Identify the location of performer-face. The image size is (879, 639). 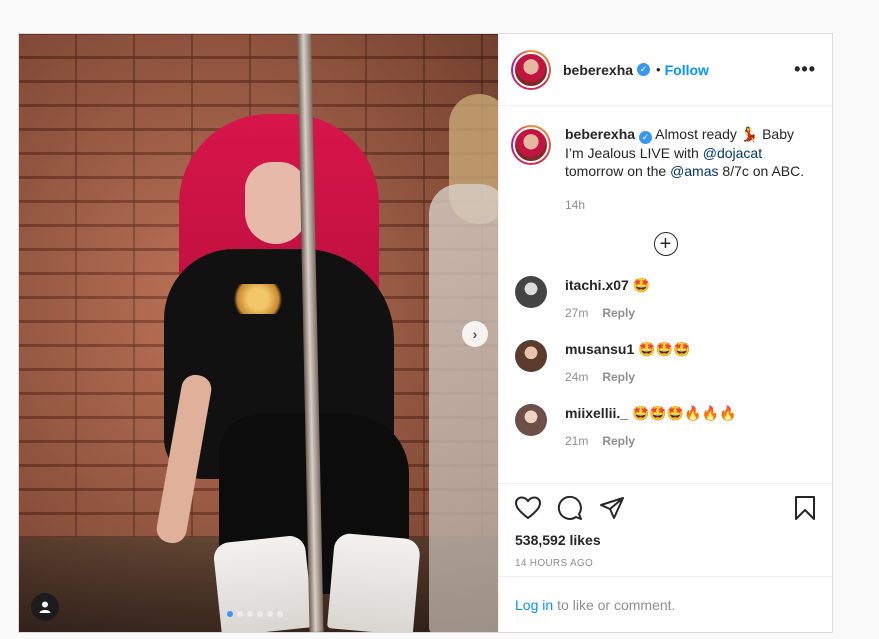
(276, 203).